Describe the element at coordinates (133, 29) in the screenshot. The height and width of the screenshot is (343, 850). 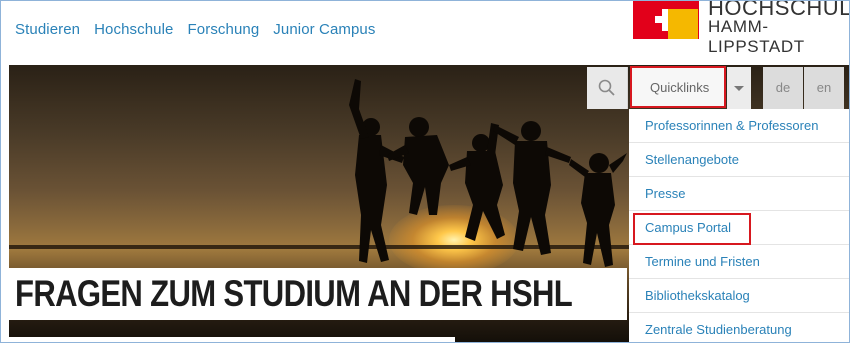
I see `nav-hochschule: Hochschule` at that location.